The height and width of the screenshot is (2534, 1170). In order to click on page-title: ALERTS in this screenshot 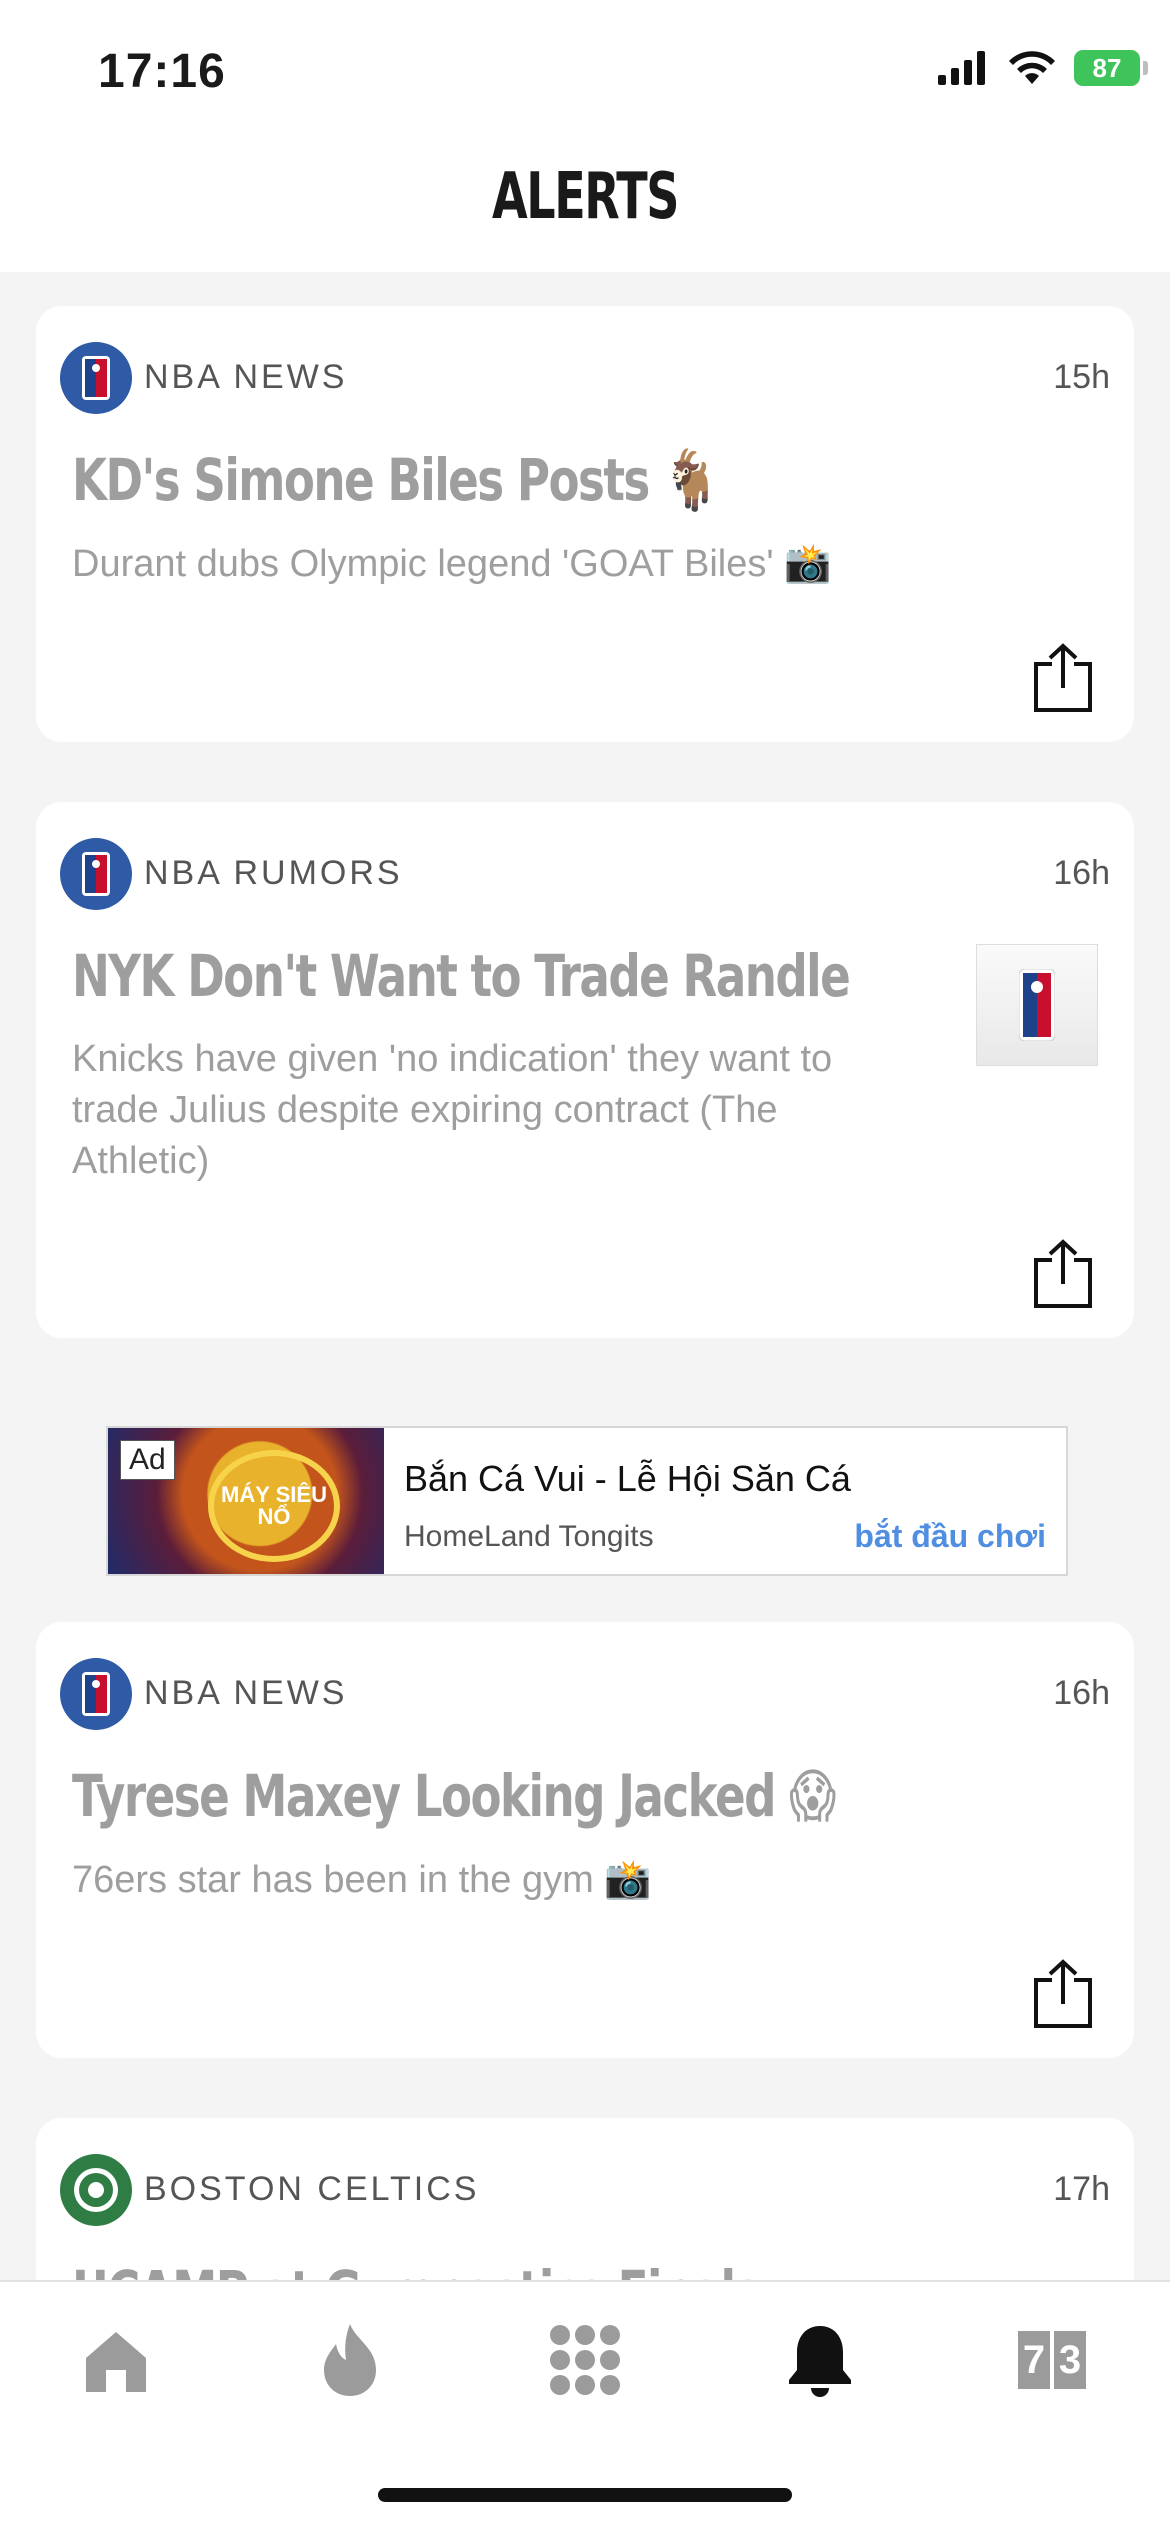, I will do `click(585, 197)`.